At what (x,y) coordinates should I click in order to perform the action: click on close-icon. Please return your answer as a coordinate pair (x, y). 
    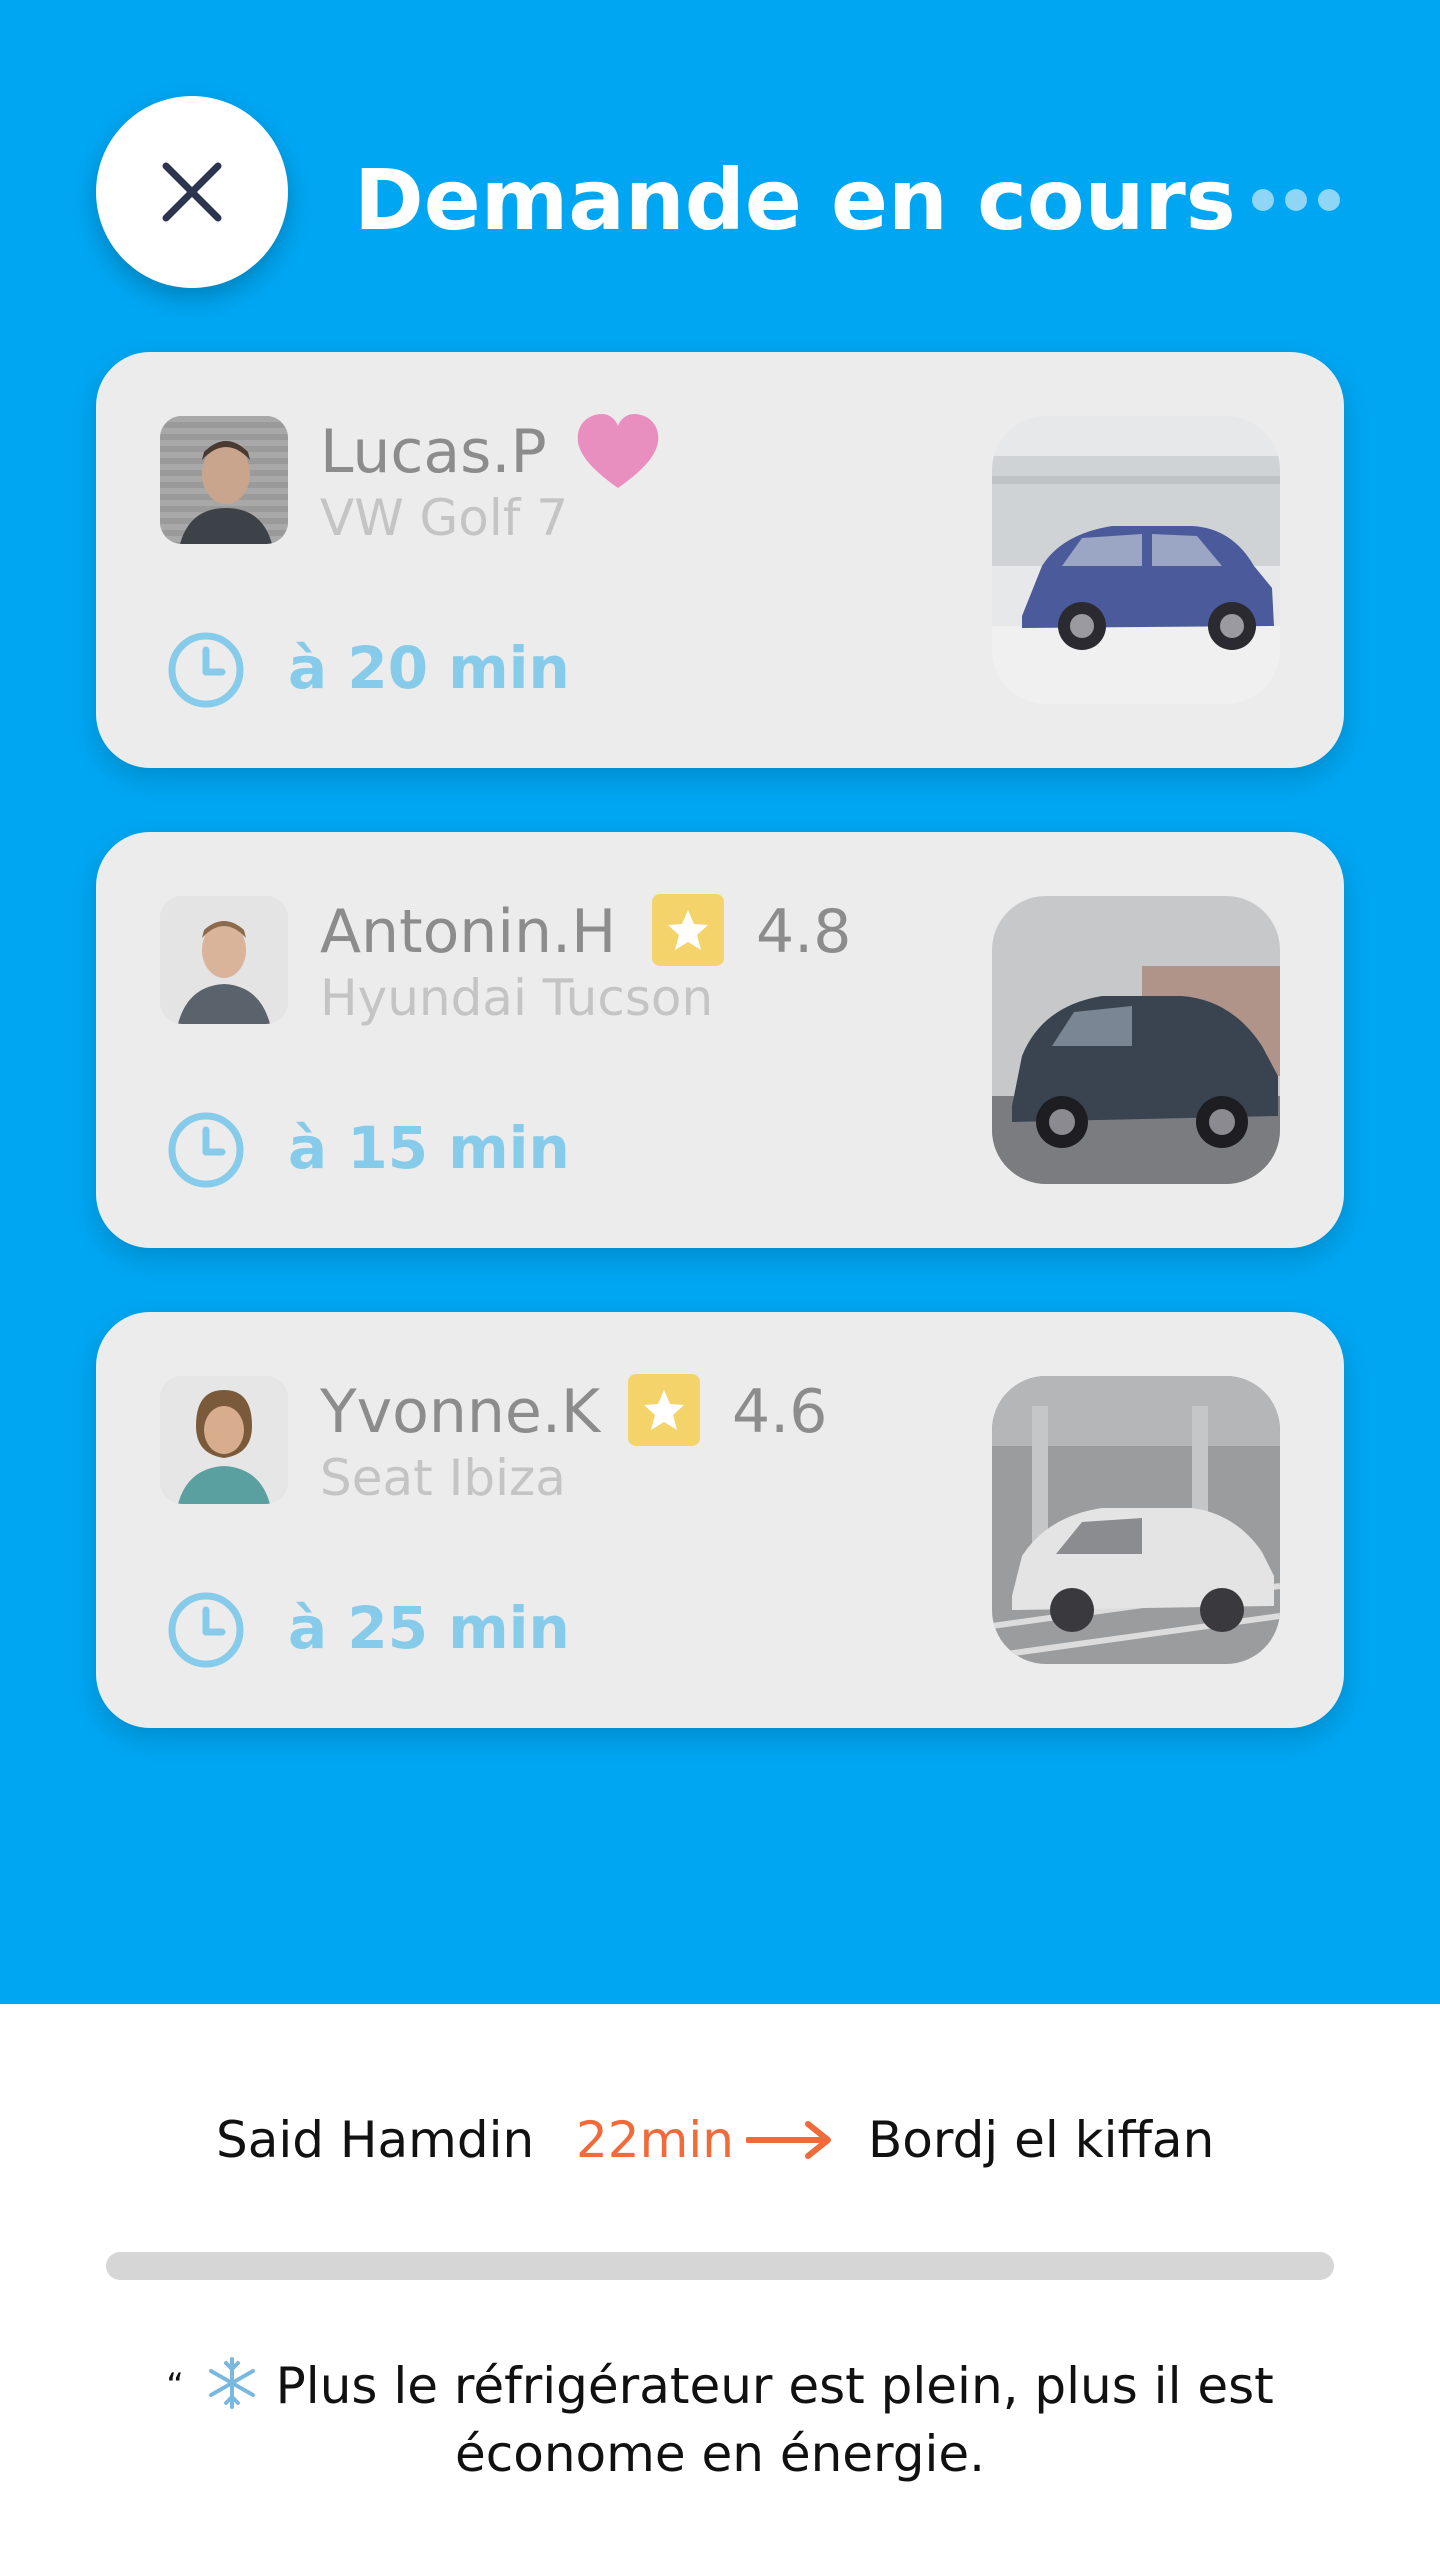
    Looking at the image, I should click on (192, 192).